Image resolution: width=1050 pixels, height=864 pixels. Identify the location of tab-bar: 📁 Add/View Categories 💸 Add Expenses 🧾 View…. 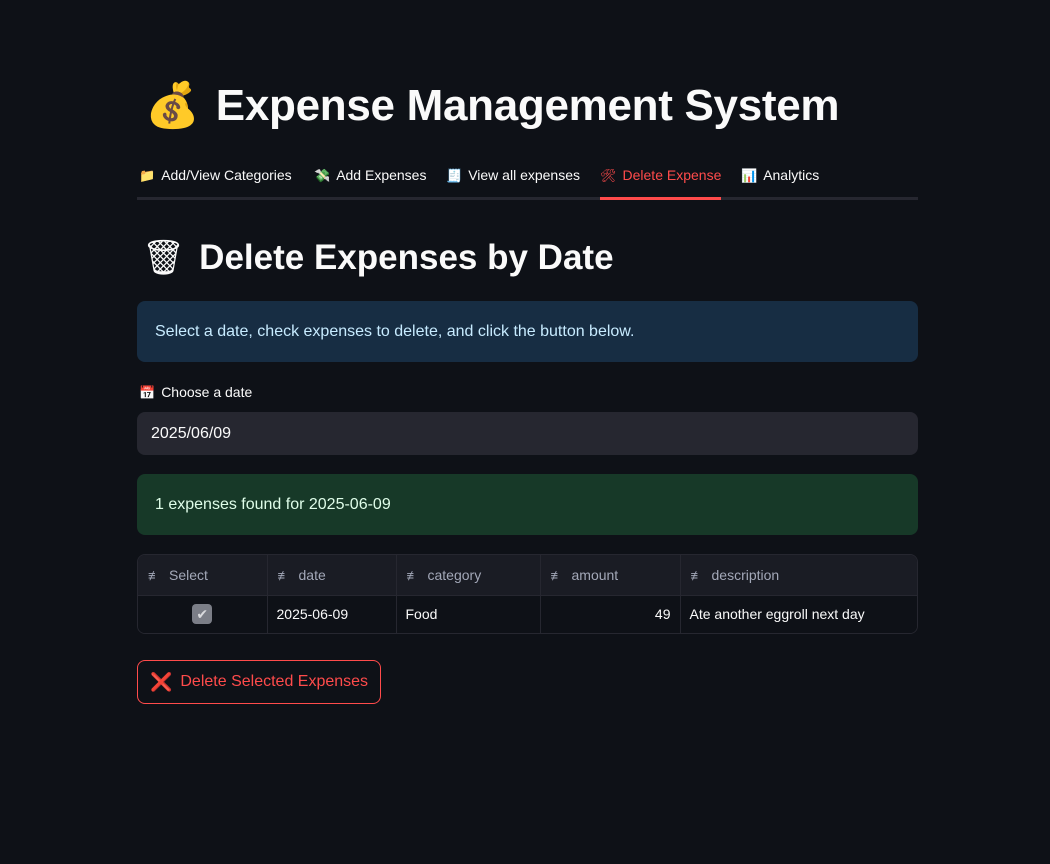
(527, 180).